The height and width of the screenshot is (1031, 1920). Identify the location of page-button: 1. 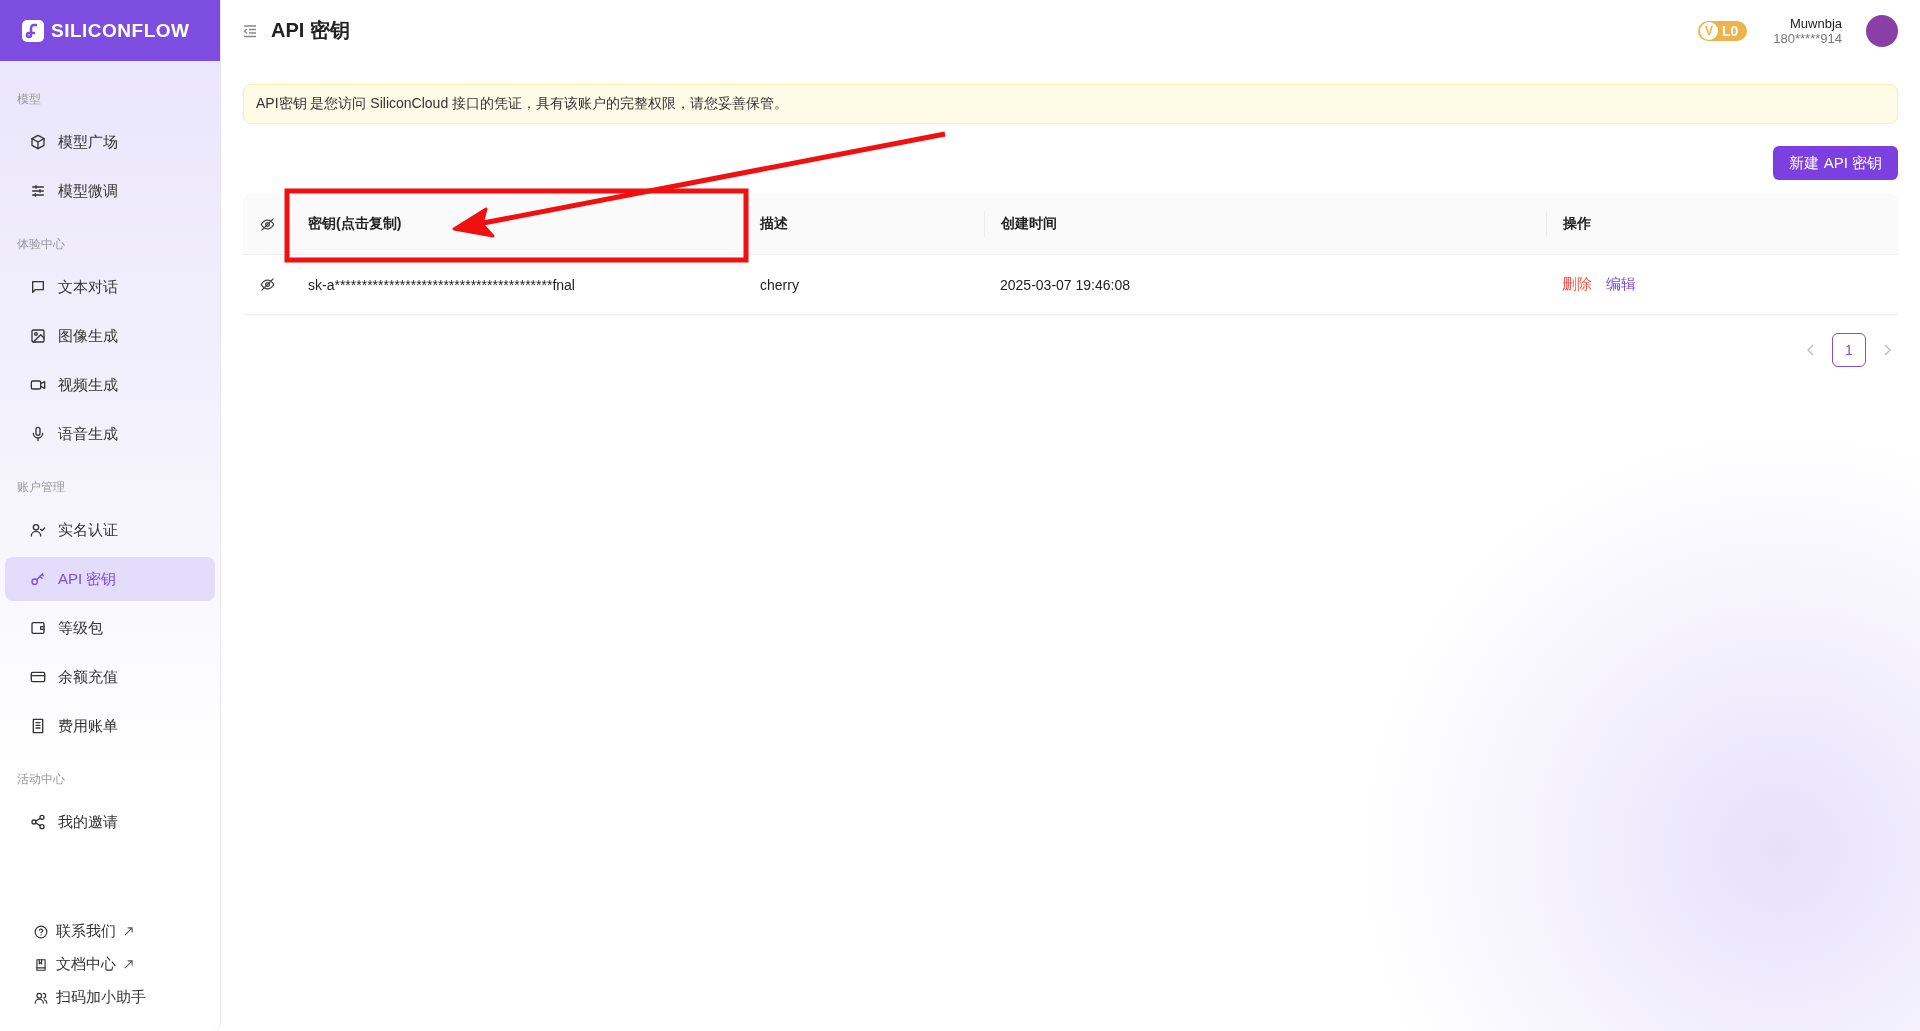
(1849, 350).